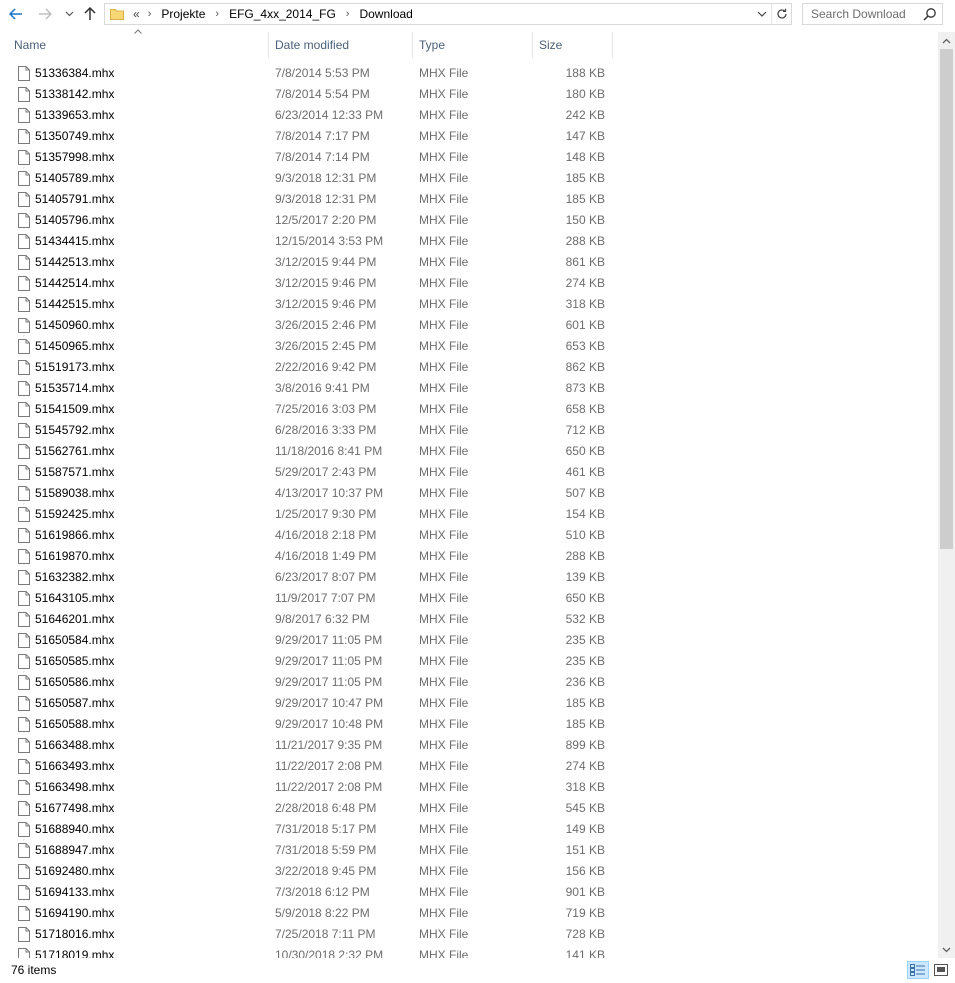 The width and height of the screenshot is (955, 983). Describe the element at coordinates (183, 14) in the screenshot. I see `crumb-projekte: Projekte` at that location.